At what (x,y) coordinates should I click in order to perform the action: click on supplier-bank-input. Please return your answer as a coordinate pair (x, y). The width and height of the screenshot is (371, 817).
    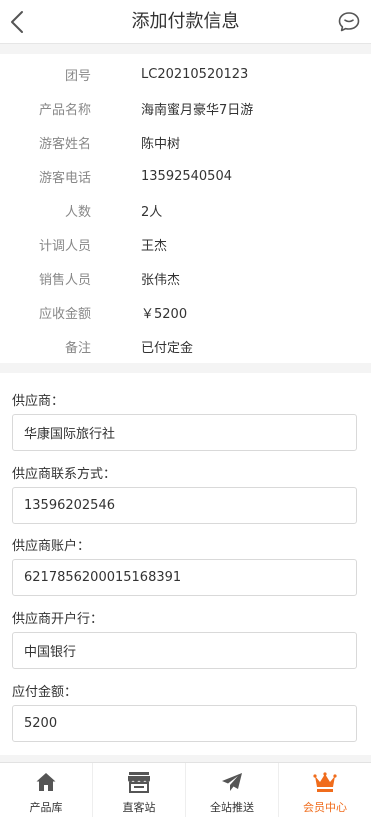
    Looking at the image, I should click on (184, 650).